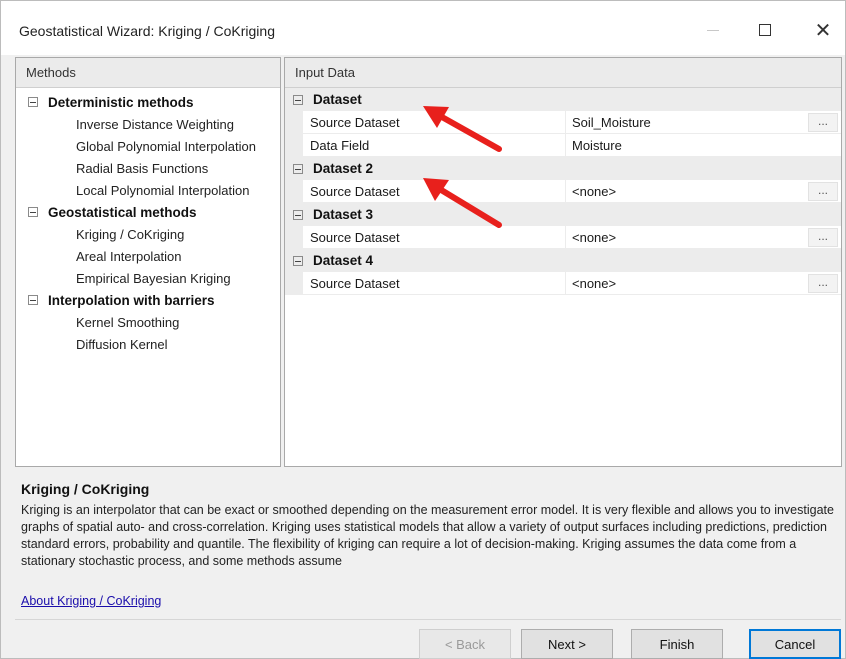  Describe the element at coordinates (148, 146) in the screenshot. I see `tree-item-global-polynomial: Global Polynomial Interpolation` at that location.